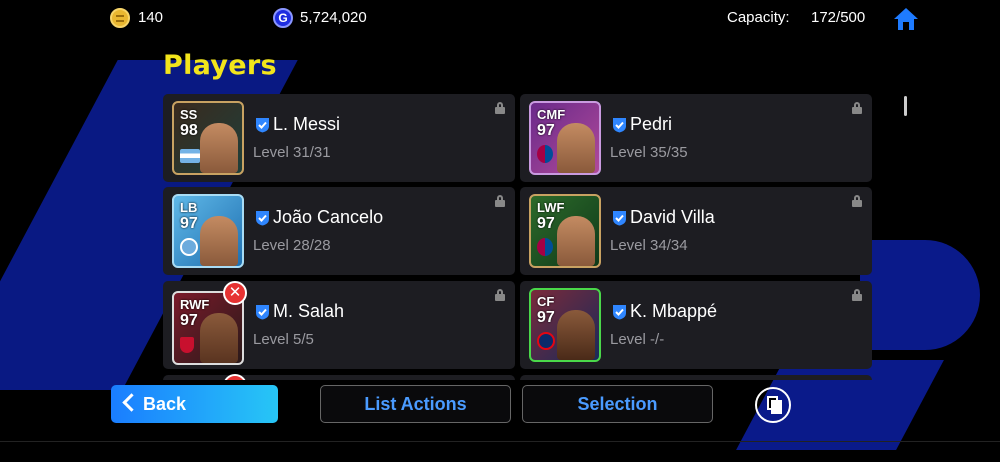  I want to click on back-button-label: Back, so click(165, 404).